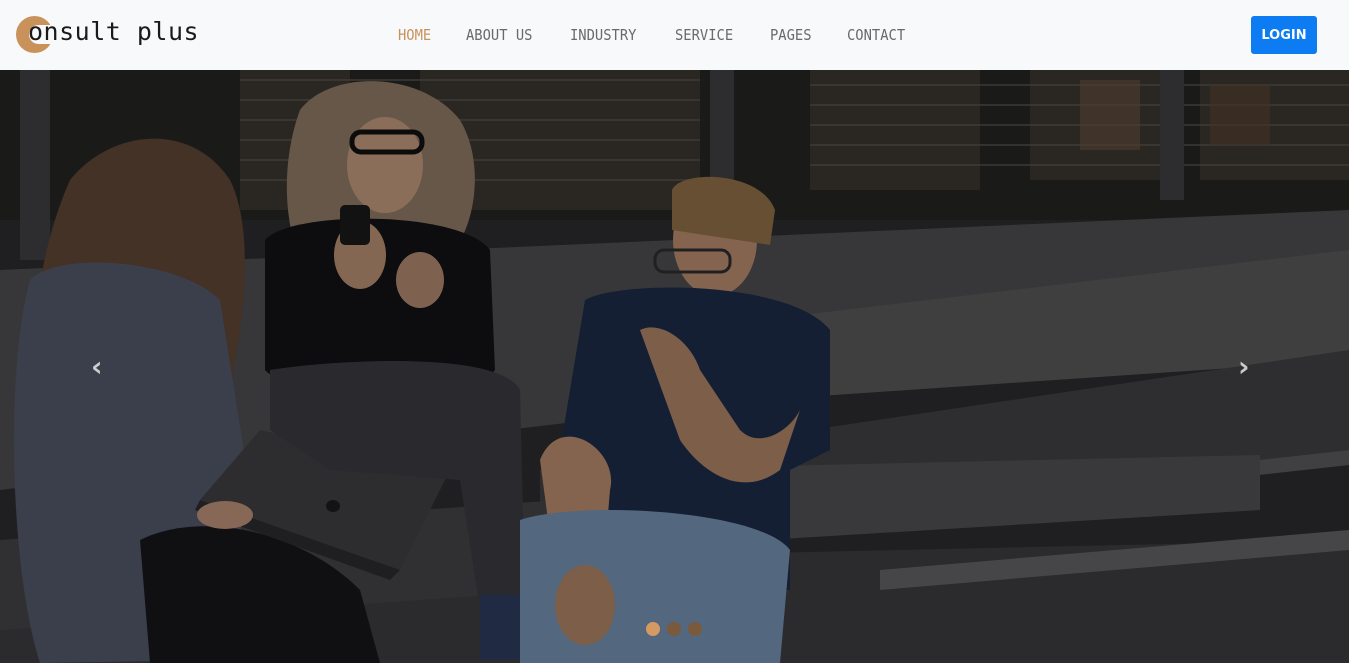 The width and height of the screenshot is (1349, 663). Describe the element at coordinates (499, 36) in the screenshot. I see `nav-item-about-us: ABOUT US` at that location.